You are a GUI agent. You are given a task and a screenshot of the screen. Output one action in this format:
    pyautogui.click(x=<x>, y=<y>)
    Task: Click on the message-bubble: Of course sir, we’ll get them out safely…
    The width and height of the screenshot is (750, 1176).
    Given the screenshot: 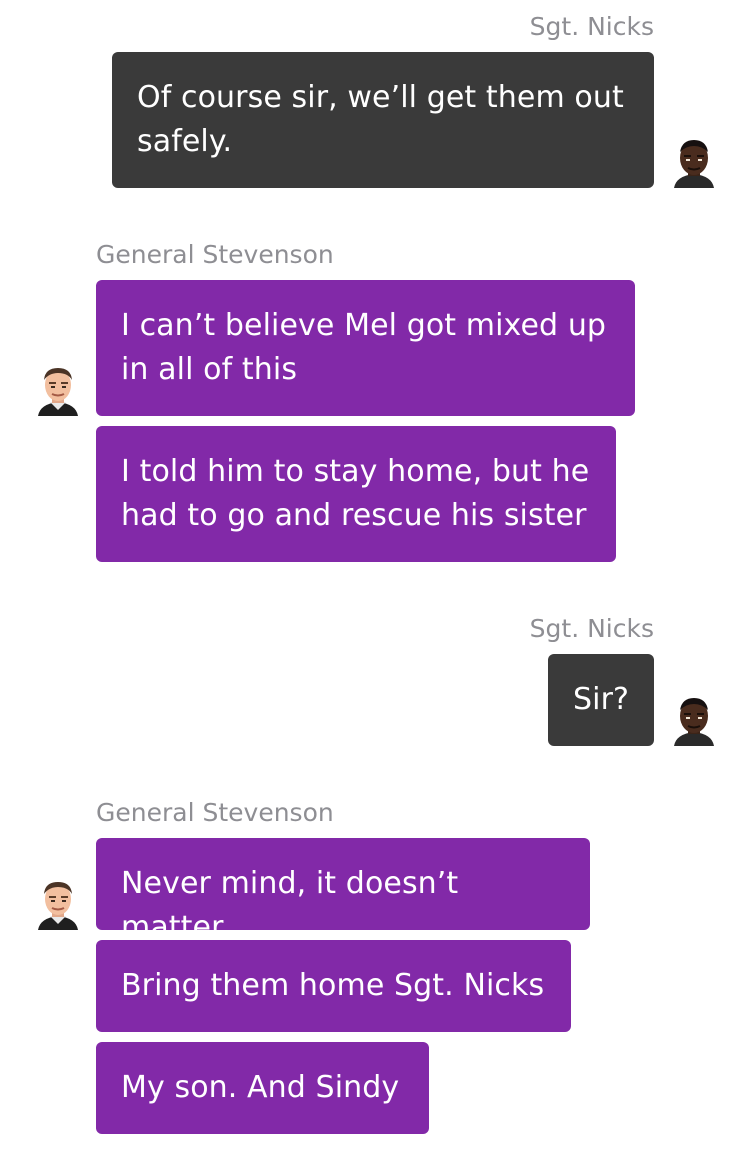 What is the action you would take?
    pyautogui.click(x=383, y=120)
    